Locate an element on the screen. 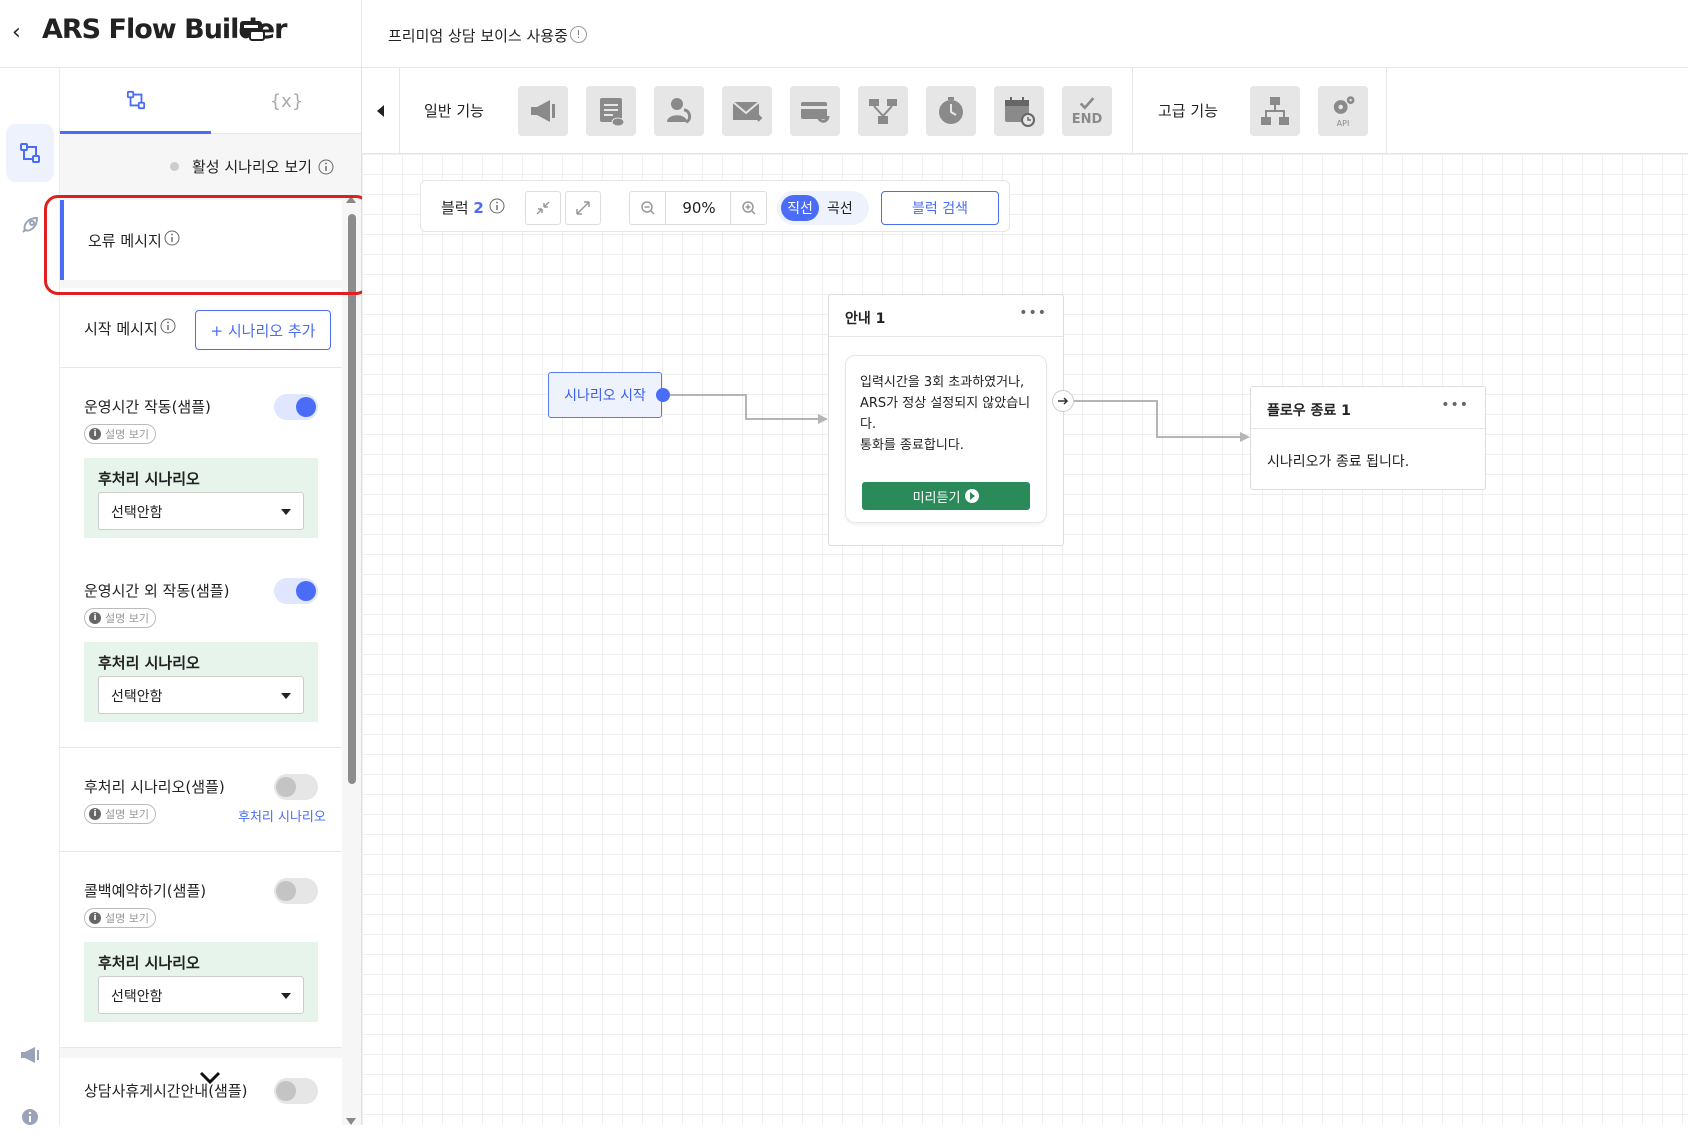 The height and width of the screenshot is (1146, 1688). scenario-item: 운영시간 작동(샘플) i 설명 보기 후처리 시나리오 선택안함 is located at coordinates (201, 466).